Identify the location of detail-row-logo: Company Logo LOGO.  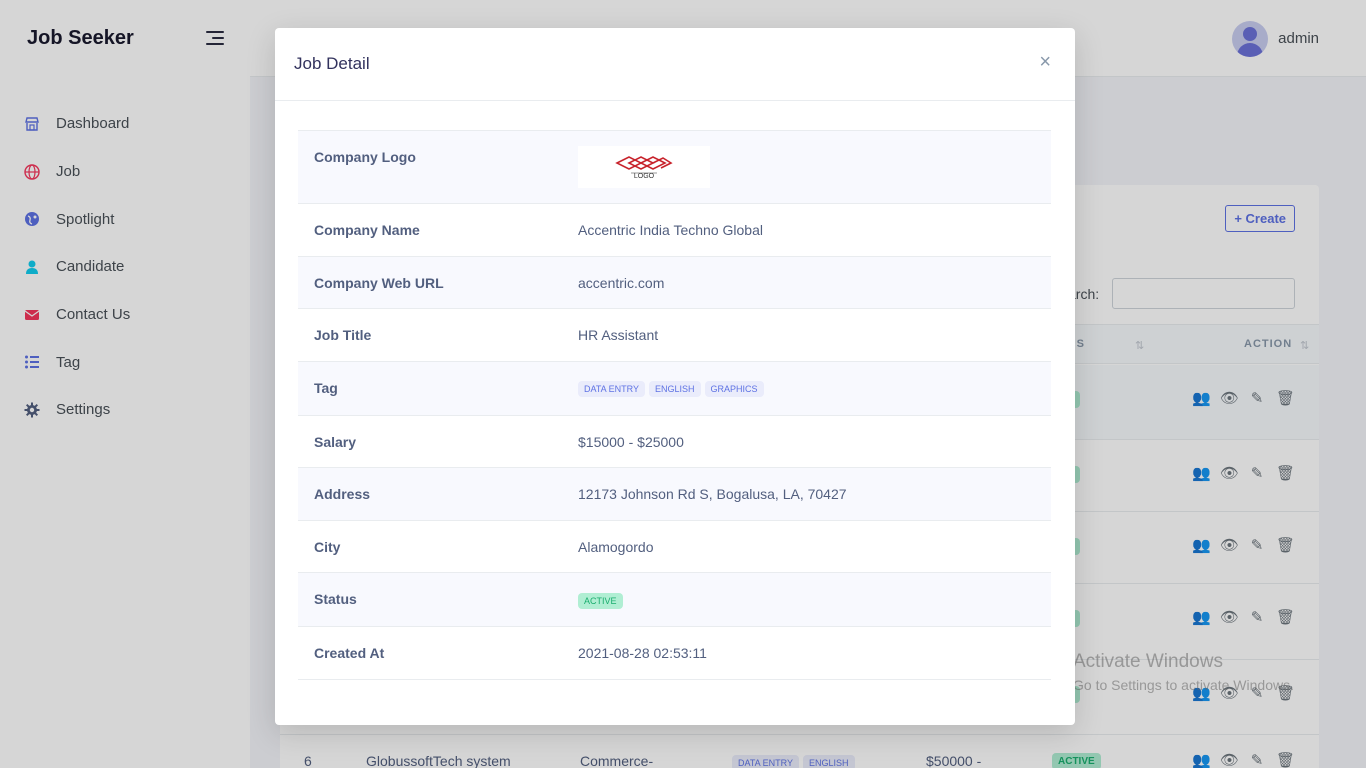
(674, 167).